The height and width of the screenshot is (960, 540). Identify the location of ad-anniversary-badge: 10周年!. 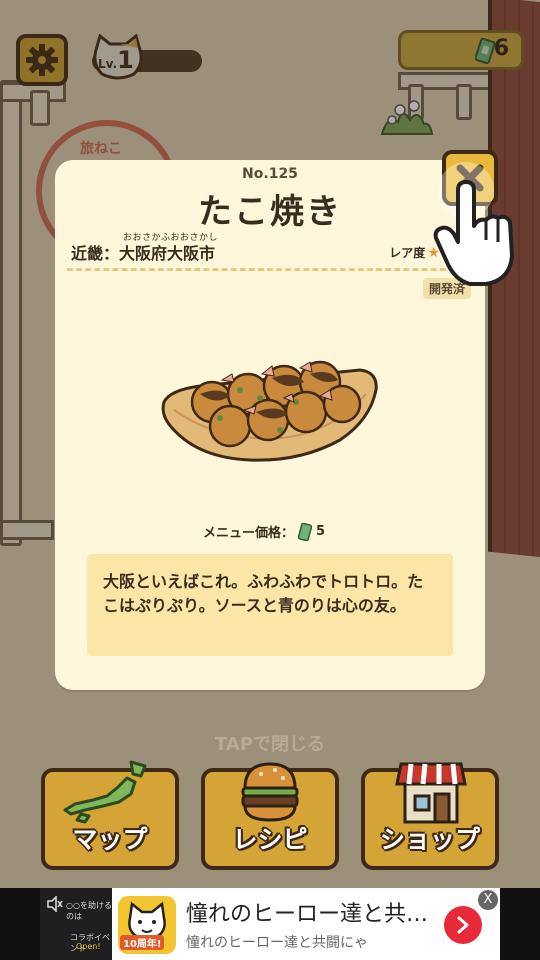
(142, 942).